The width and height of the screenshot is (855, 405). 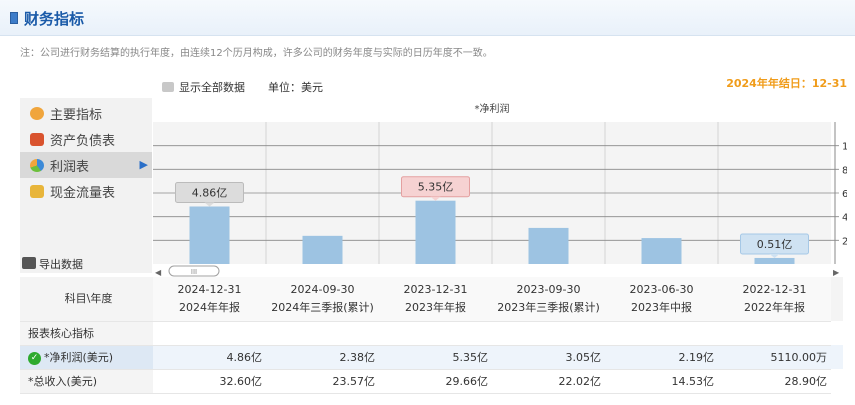 What do you see at coordinates (34, 358) in the screenshot?
I see `checkmark-icon: ✓` at bounding box center [34, 358].